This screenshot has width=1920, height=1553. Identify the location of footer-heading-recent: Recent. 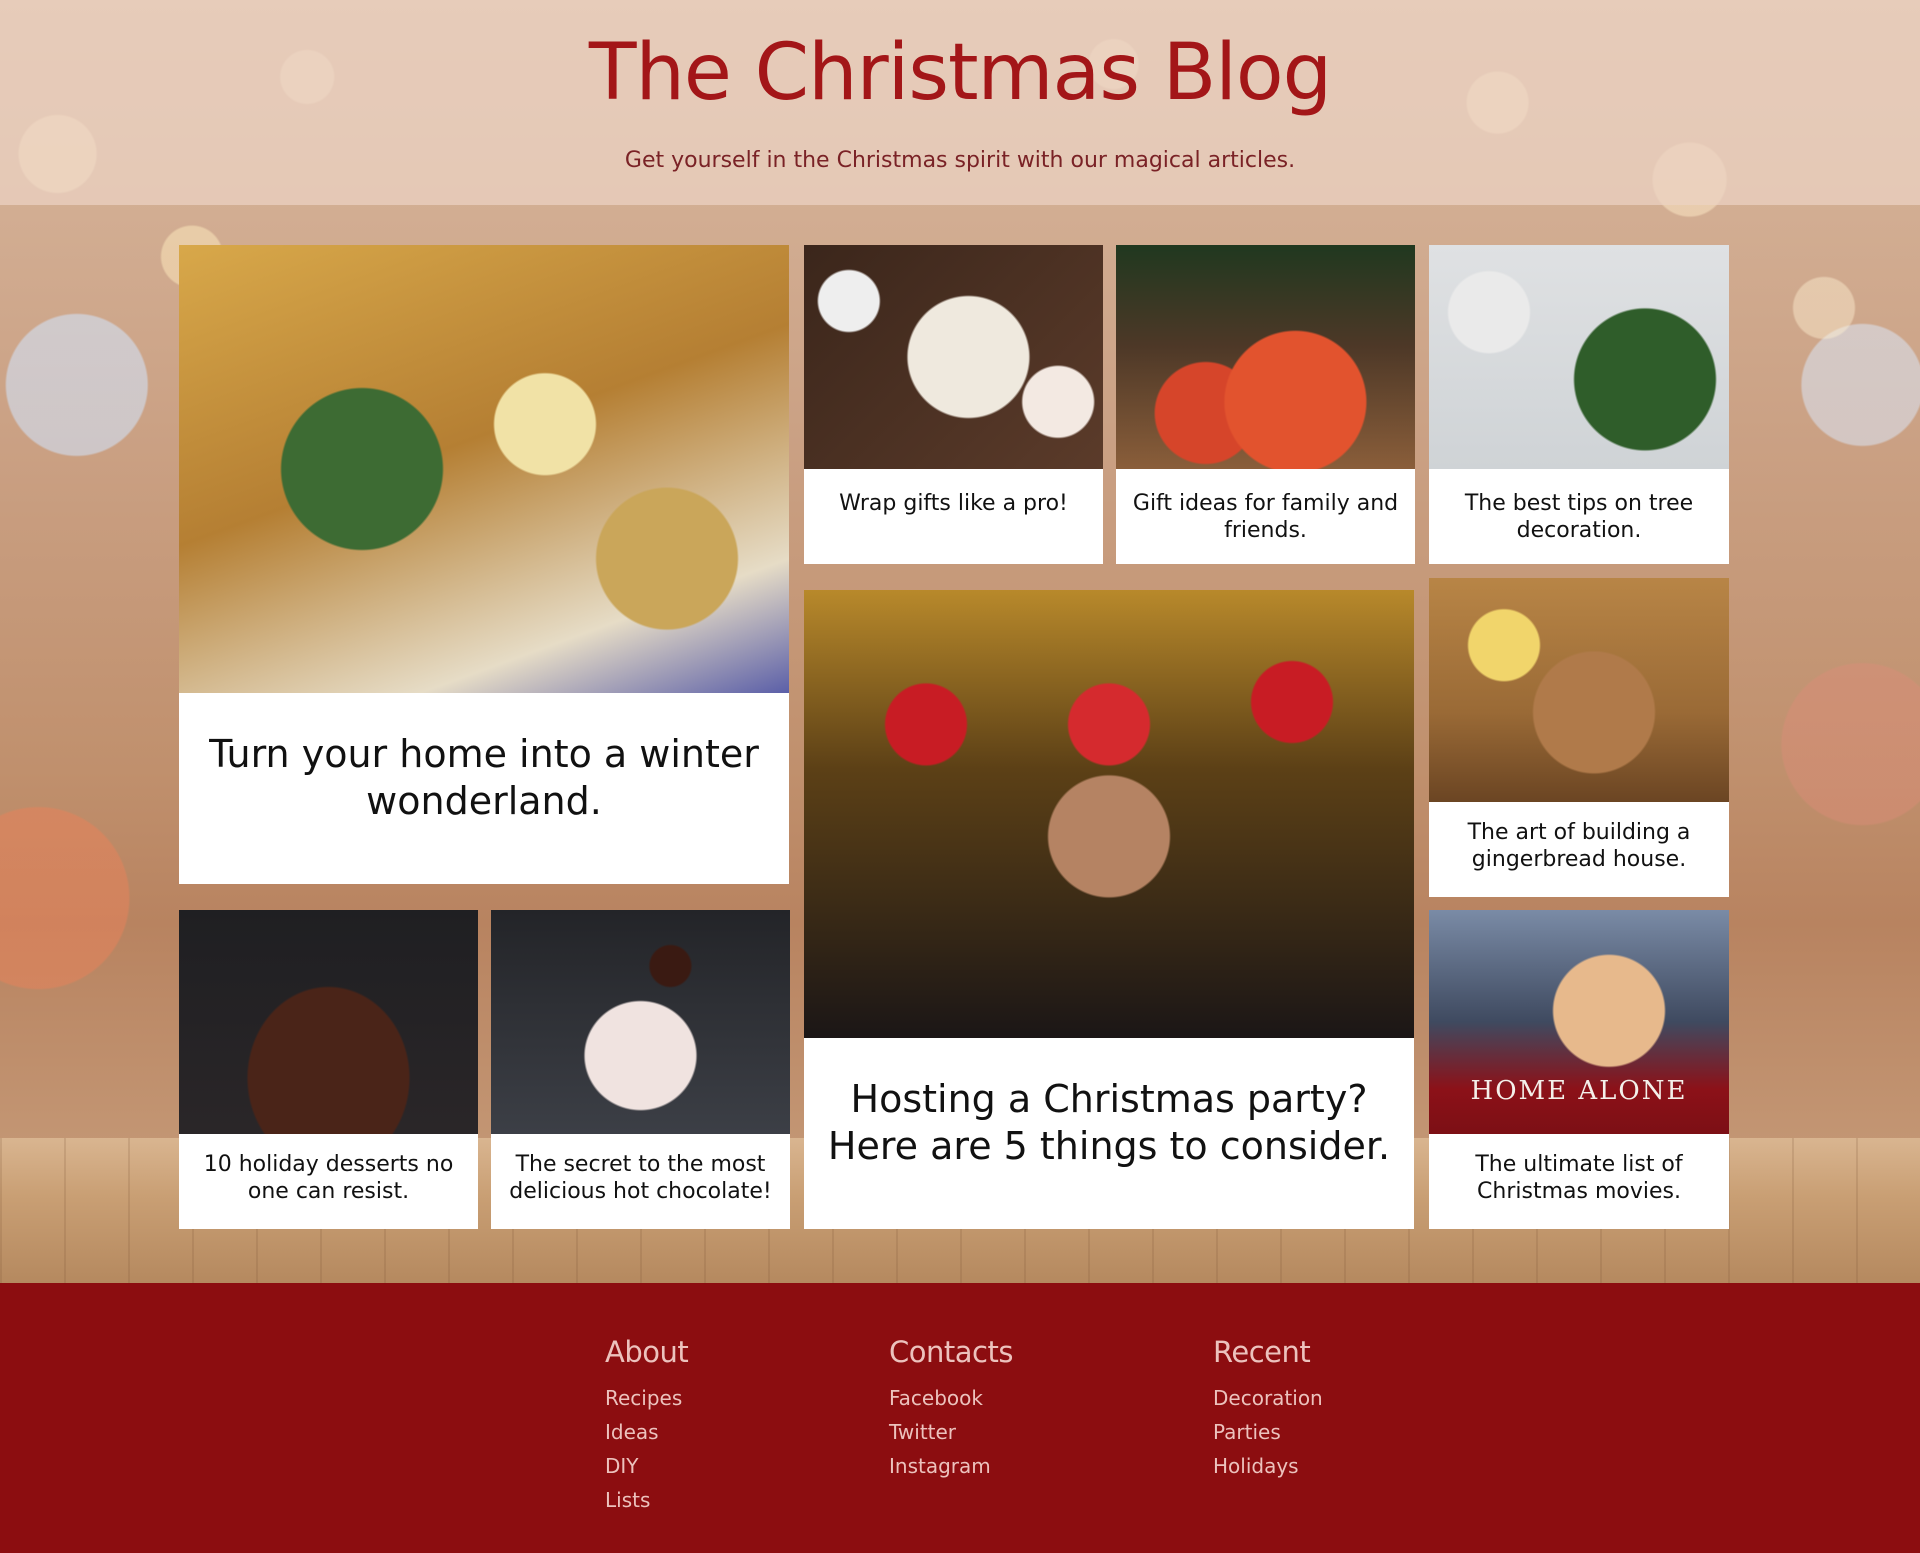
(1262, 1352).